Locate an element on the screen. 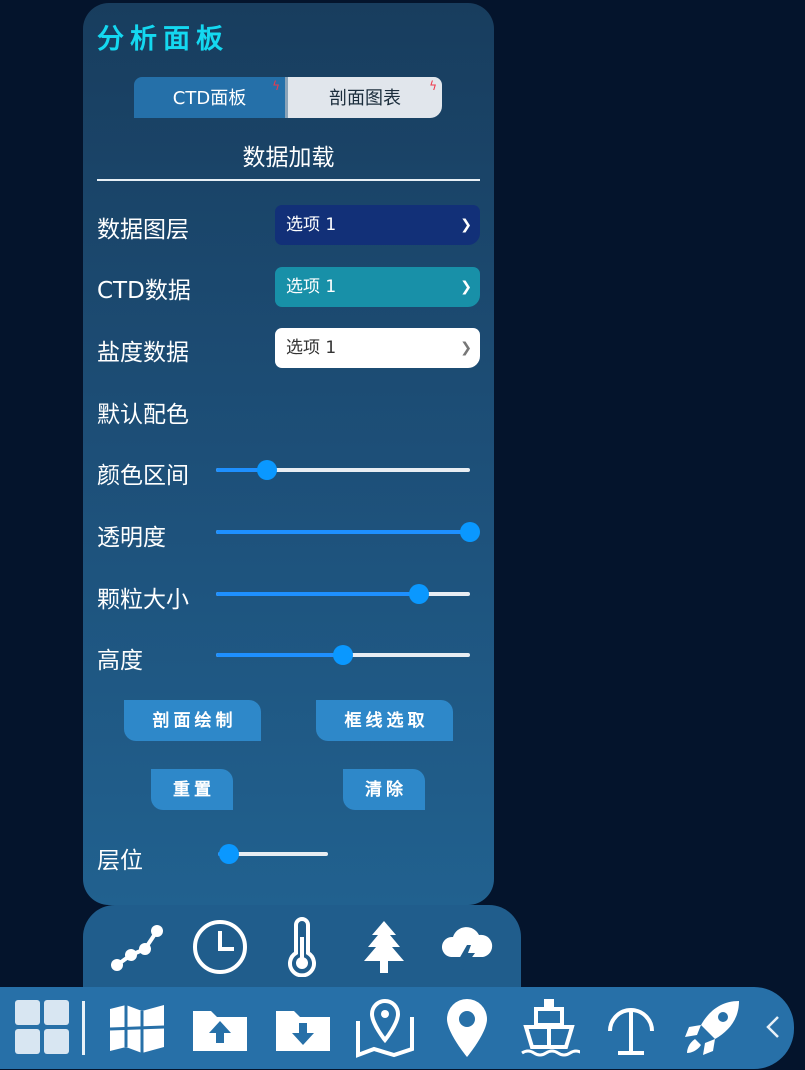  opacity-slider-handle is located at coordinates (470, 532).